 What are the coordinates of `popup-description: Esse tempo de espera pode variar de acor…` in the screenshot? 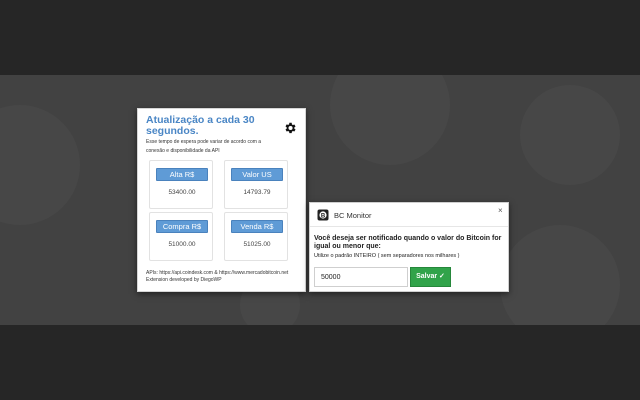 It's located at (204, 146).